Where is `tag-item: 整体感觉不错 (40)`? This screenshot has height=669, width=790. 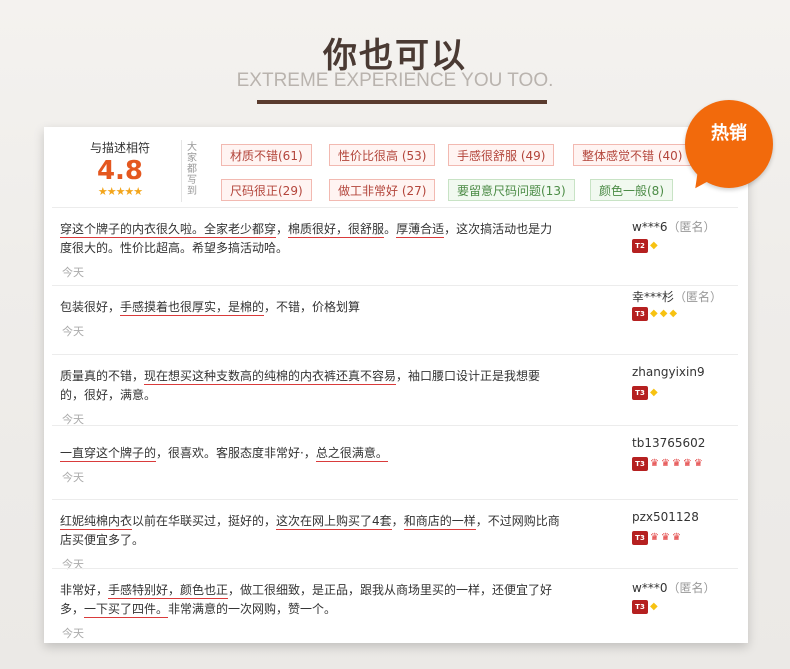 tag-item: 整体感觉不错 (40) is located at coordinates (632, 155).